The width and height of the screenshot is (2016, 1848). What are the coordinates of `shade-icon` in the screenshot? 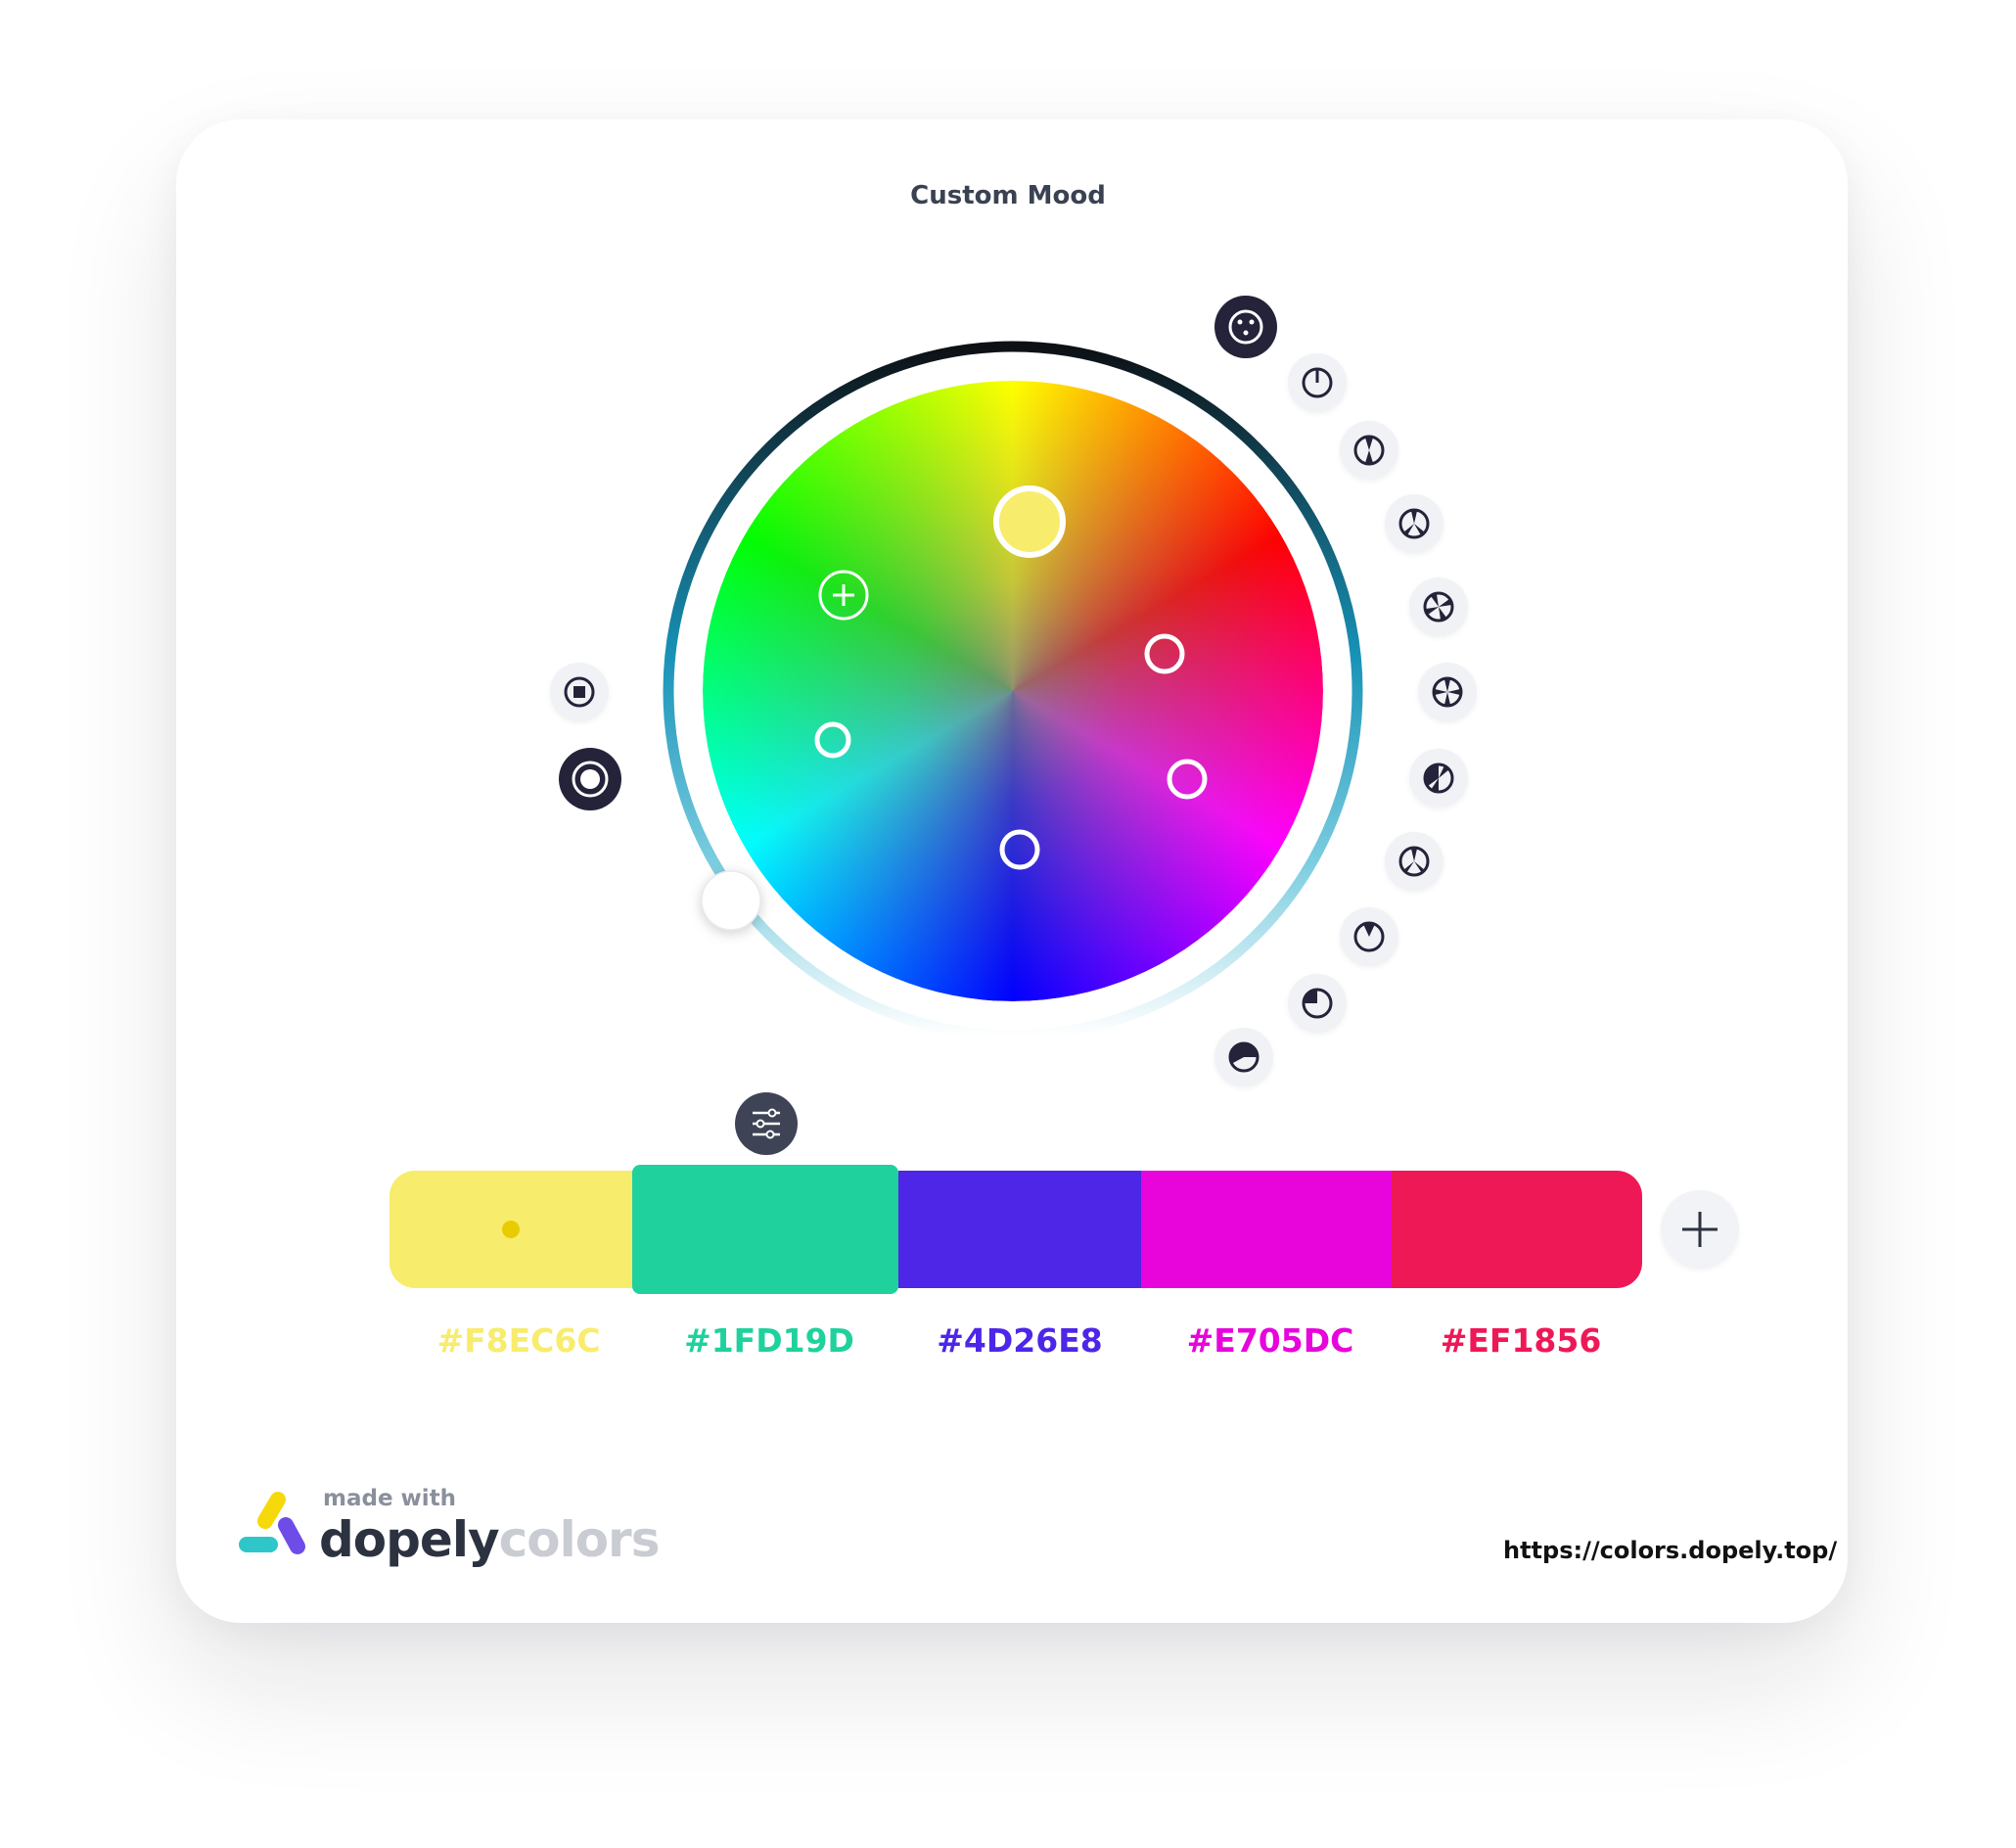 It's located at (1317, 1004).